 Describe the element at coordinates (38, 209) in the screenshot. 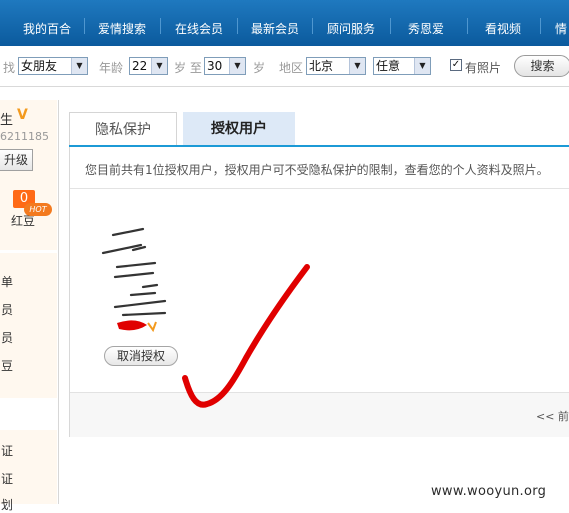

I see `hot-badge: HOT` at that location.